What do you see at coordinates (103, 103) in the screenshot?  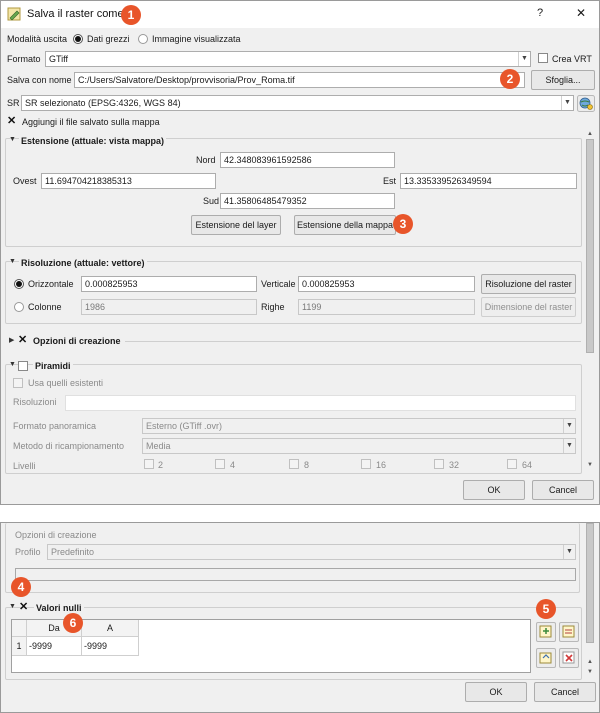 I see `crs-value: SR selezionato (EPSG:4326, WGS 84)` at bounding box center [103, 103].